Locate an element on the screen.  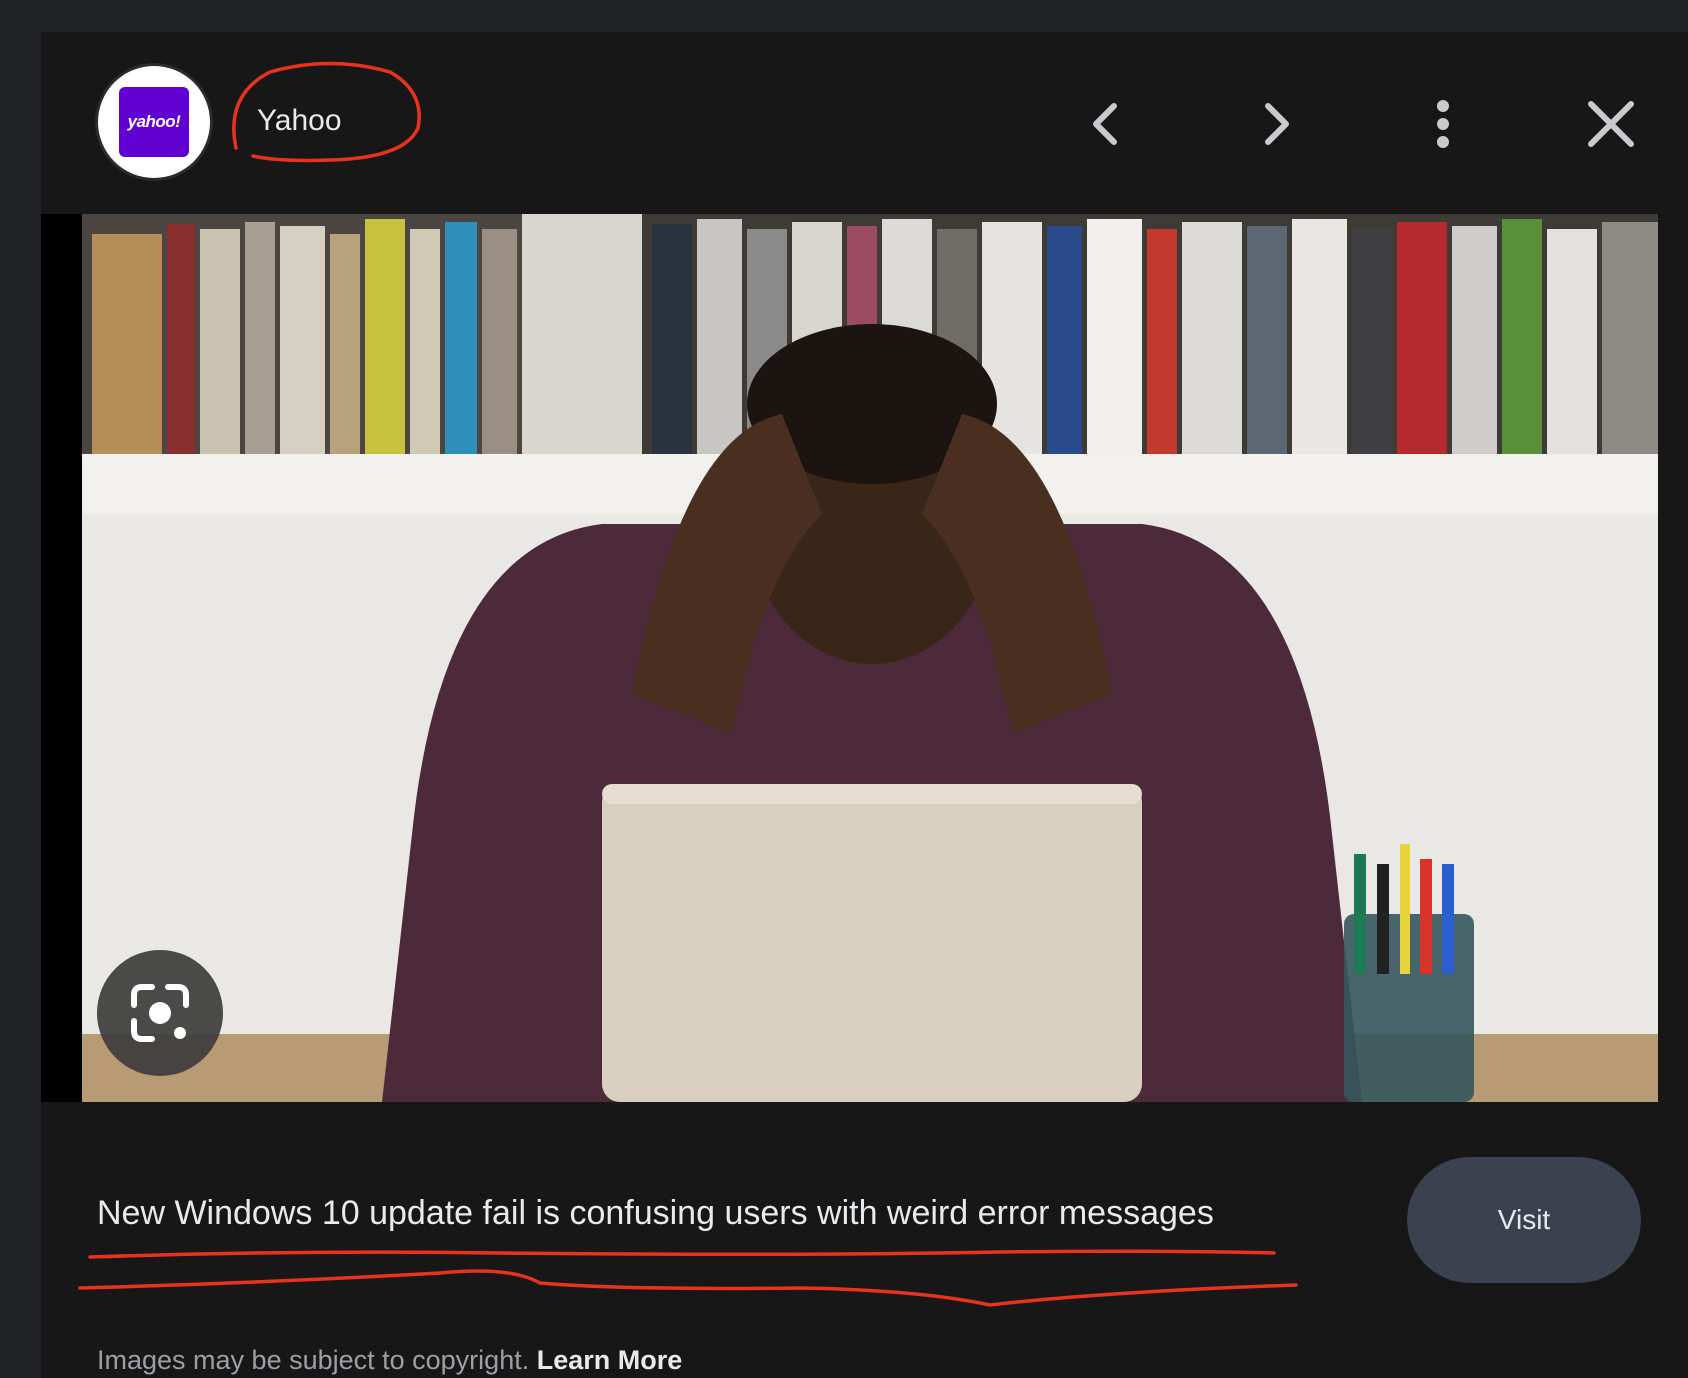
lens-search-button is located at coordinates (160, 1013).